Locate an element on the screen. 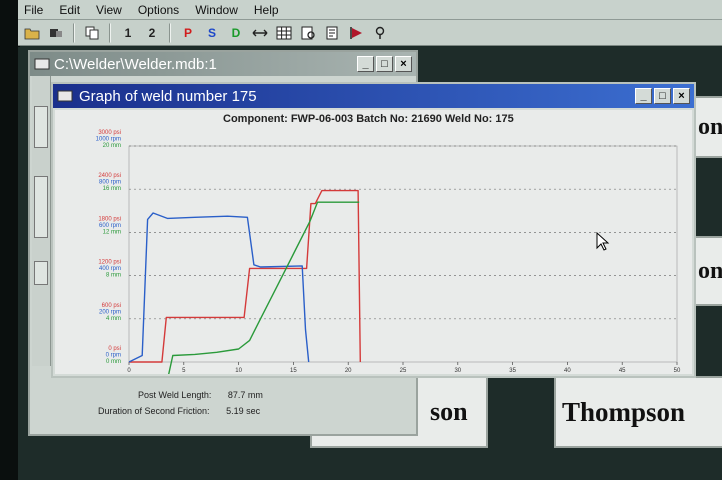 This screenshot has height=480, width=722. menu-window: Window is located at coordinates (216, 10).